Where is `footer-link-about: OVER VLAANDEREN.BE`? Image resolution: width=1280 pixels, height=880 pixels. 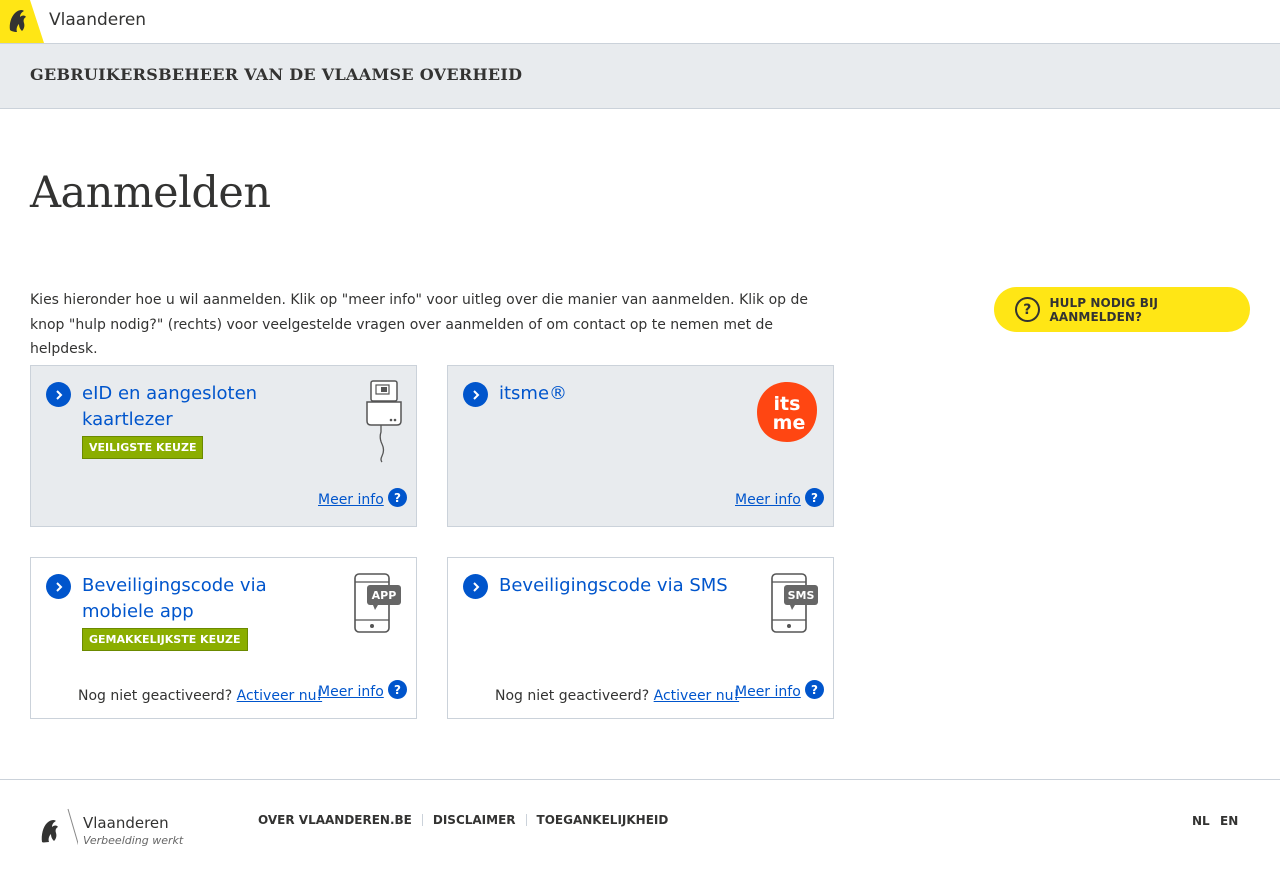
footer-link-about: OVER VLAANDEREN.BE is located at coordinates (335, 820).